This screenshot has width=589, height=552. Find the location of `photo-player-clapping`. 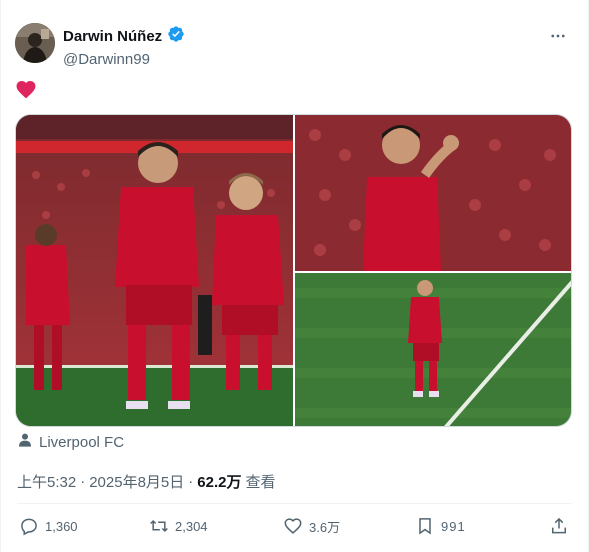

photo-player-clapping is located at coordinates (433, 193).